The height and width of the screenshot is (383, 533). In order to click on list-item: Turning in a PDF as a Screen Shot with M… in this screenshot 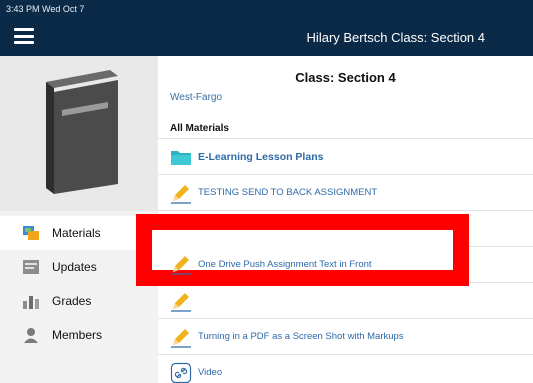, I will do `click(345, 336)`.